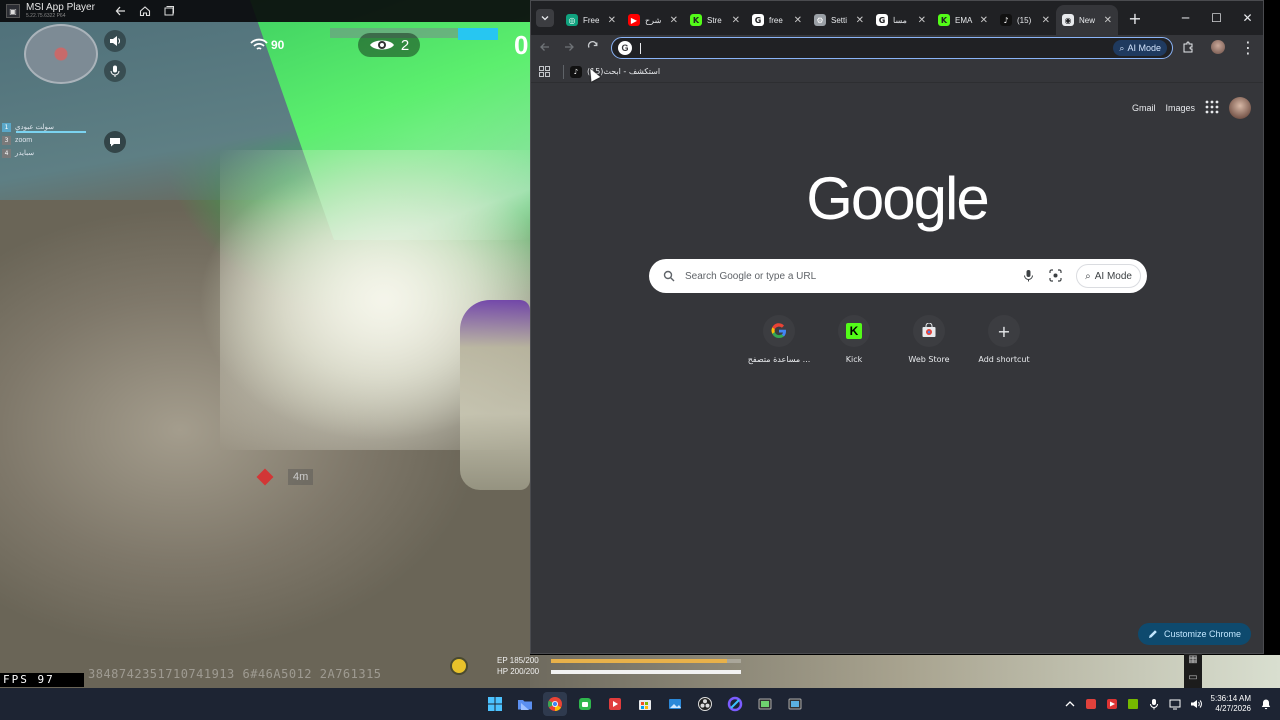  I want to click on streaming-app-icon, so click(615, 704).